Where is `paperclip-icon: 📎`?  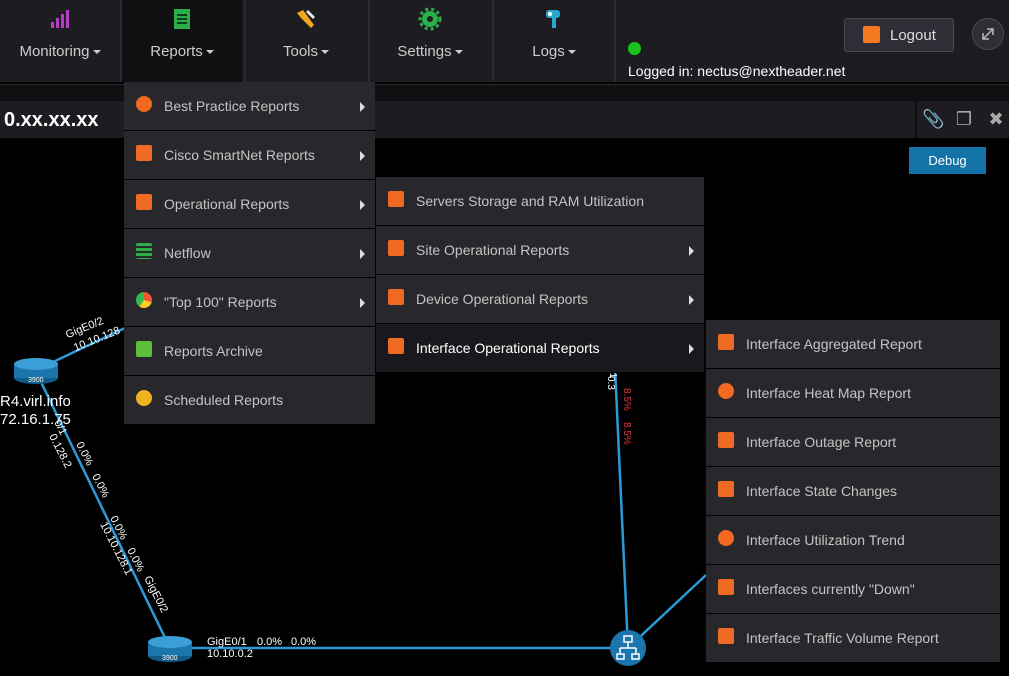
paperclip-icon: 📎 is located at coordinates (933, 119).